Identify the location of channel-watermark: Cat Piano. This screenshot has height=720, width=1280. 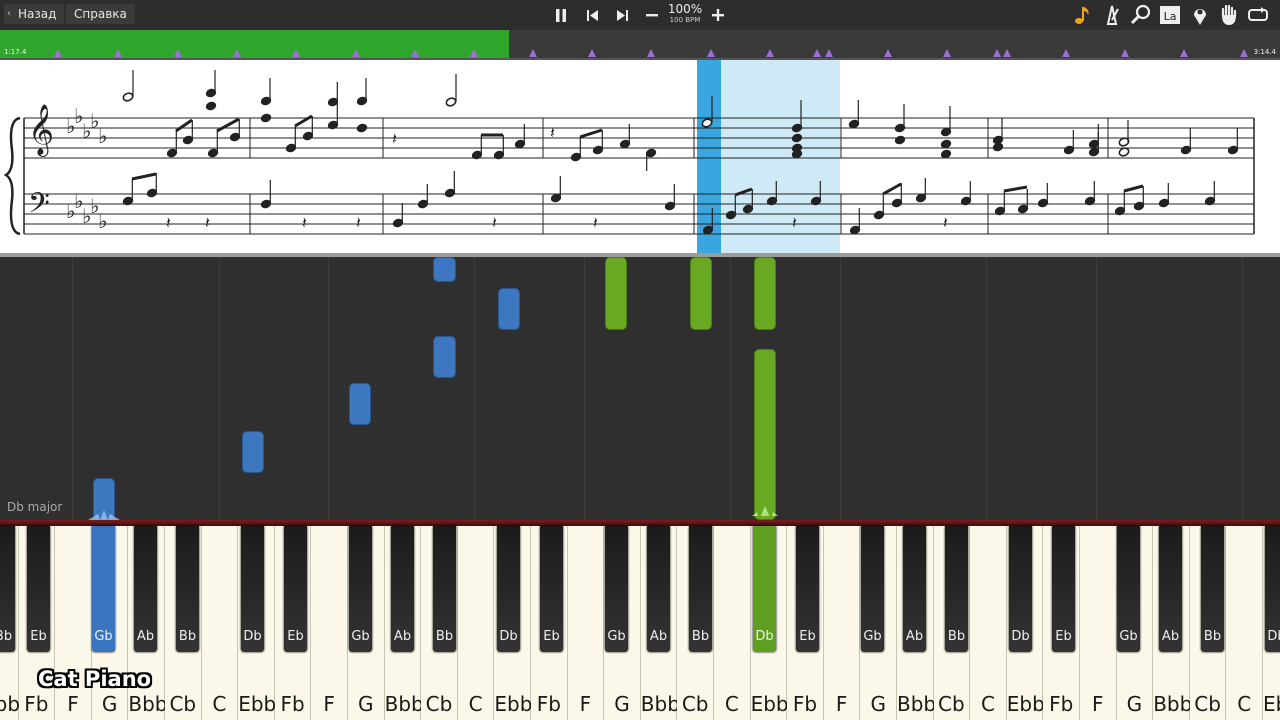
(95, 679).